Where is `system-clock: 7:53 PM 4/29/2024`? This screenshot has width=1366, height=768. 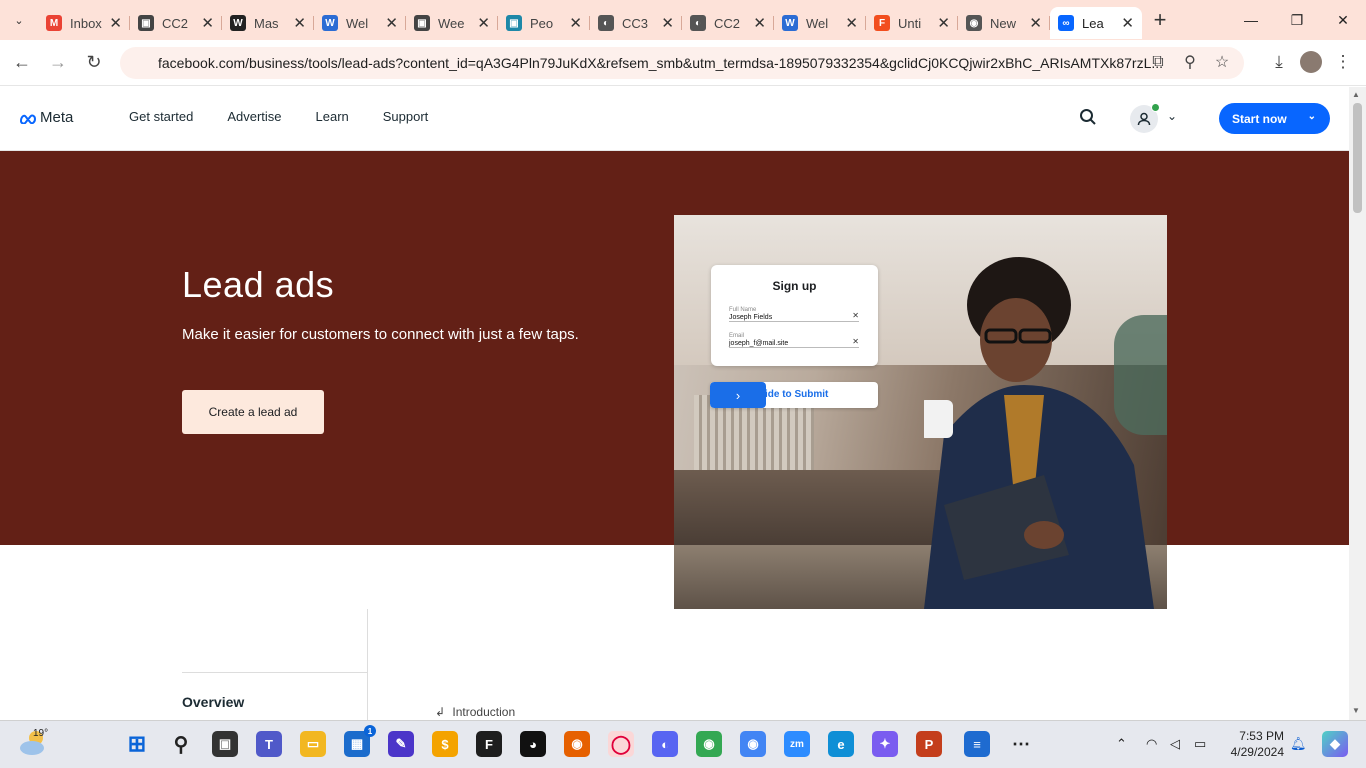
system-clock: 7:53 PM 4/29/2024 is located at coordinates (1256, 744).